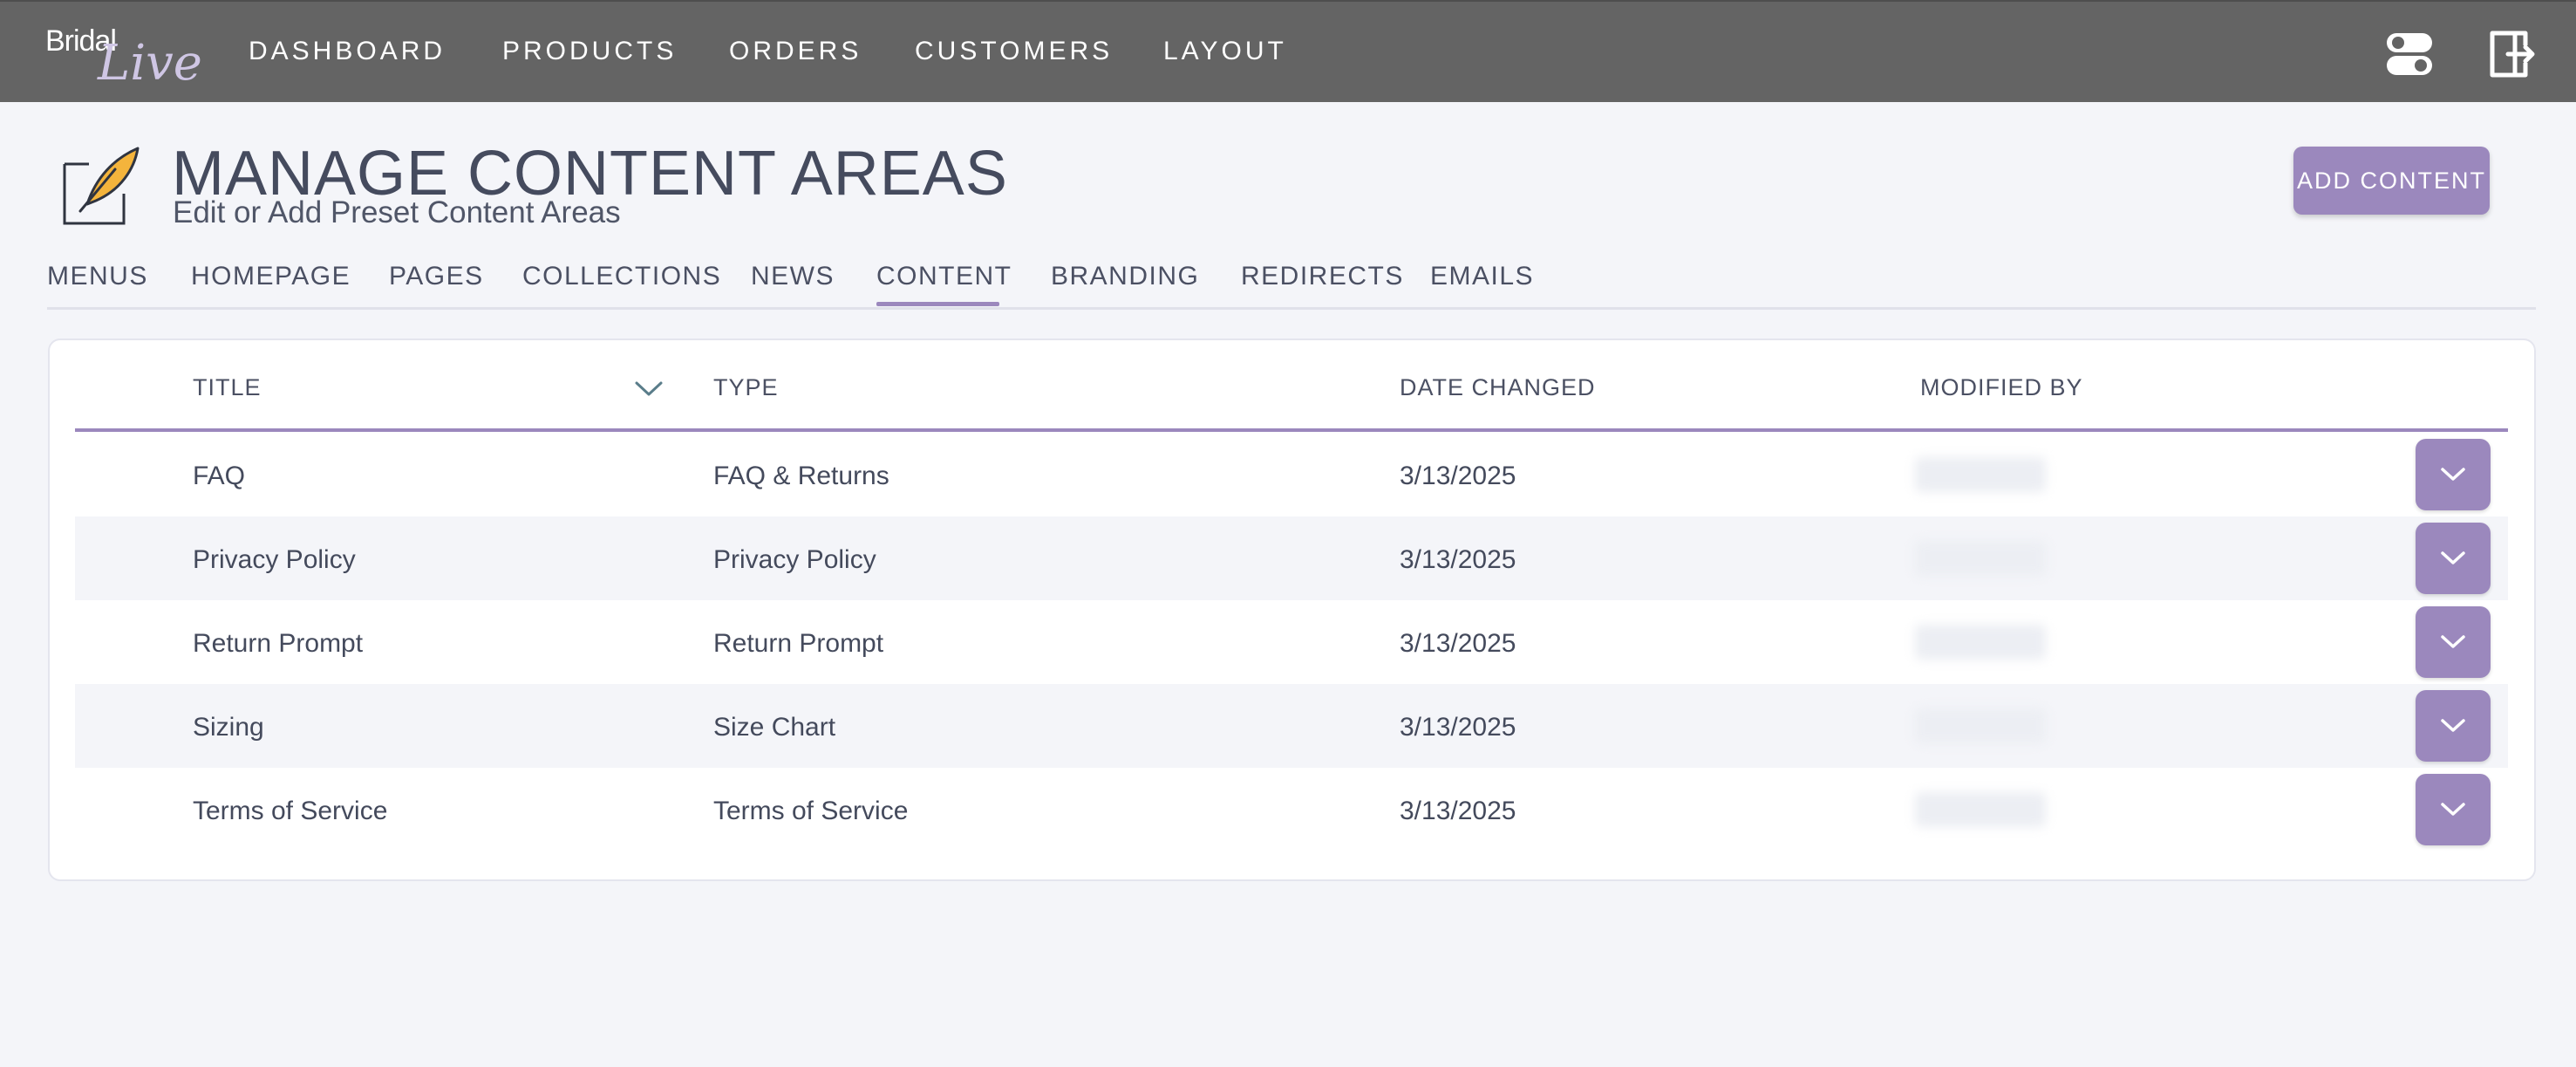 The height and width of the screenshot is (1067, 2576). I want to click on nav-layout: LAYOUT, so click(1225, 51).